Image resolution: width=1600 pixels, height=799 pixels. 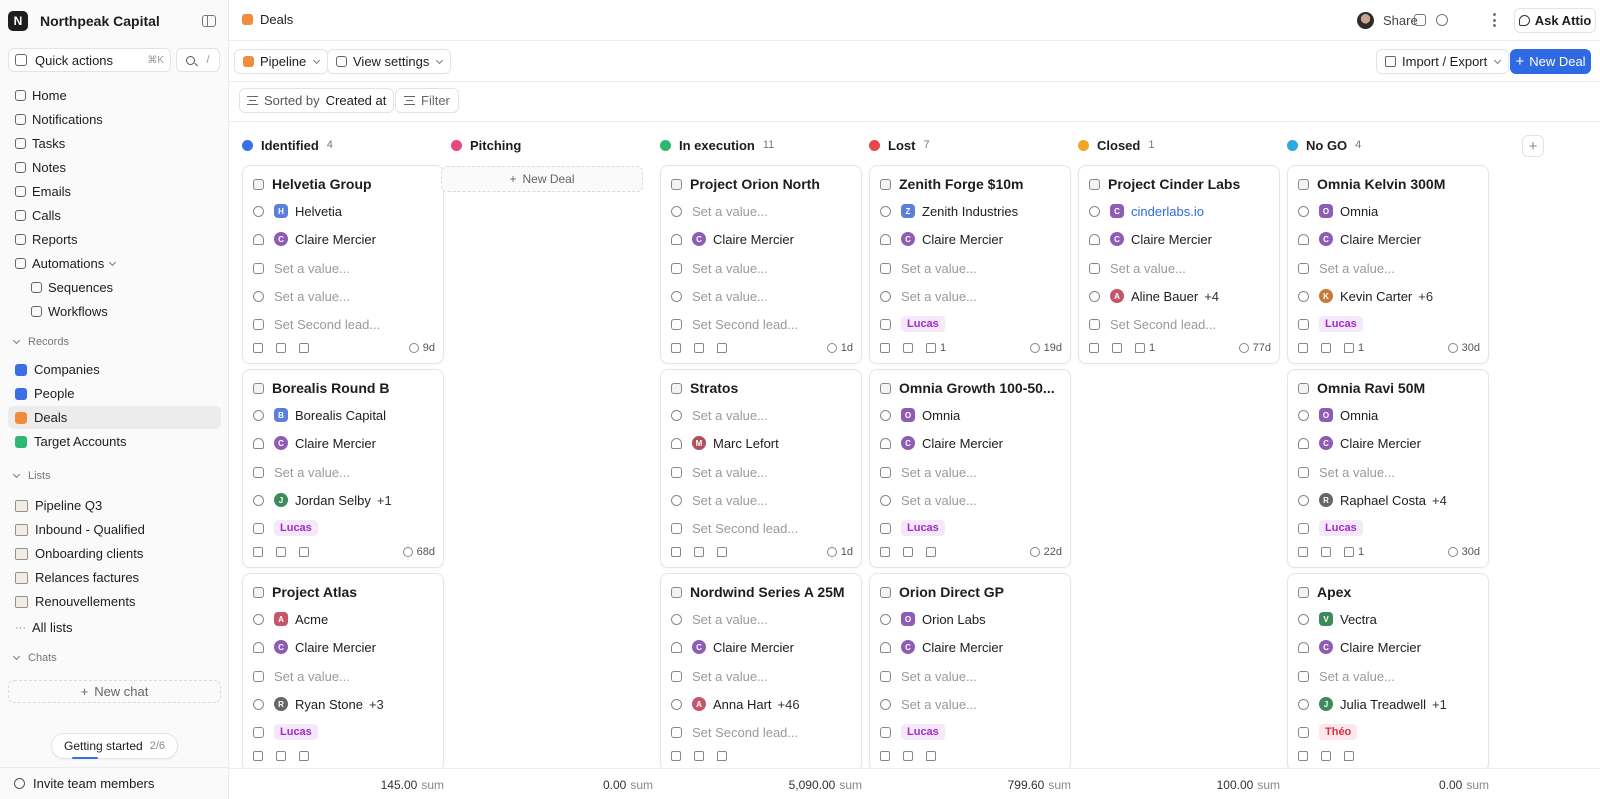 I want to click on comments-icon, so click(x=1420, y=20).